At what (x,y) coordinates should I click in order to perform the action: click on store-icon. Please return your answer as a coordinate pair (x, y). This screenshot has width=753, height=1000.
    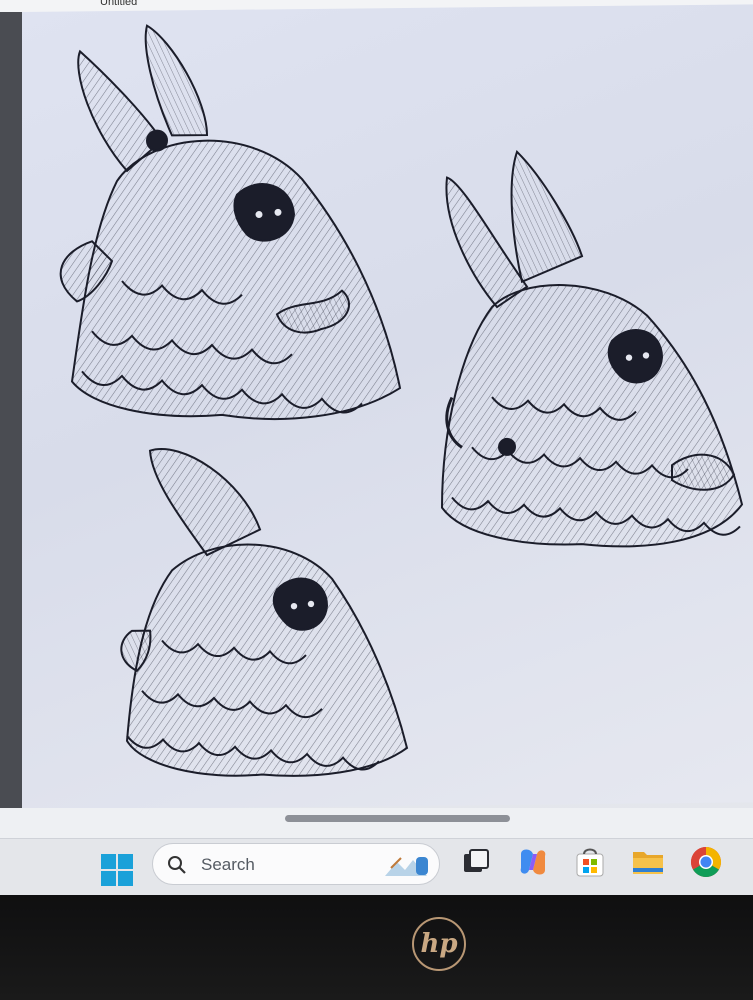
    Looking at the image, I should click on (590, 862).